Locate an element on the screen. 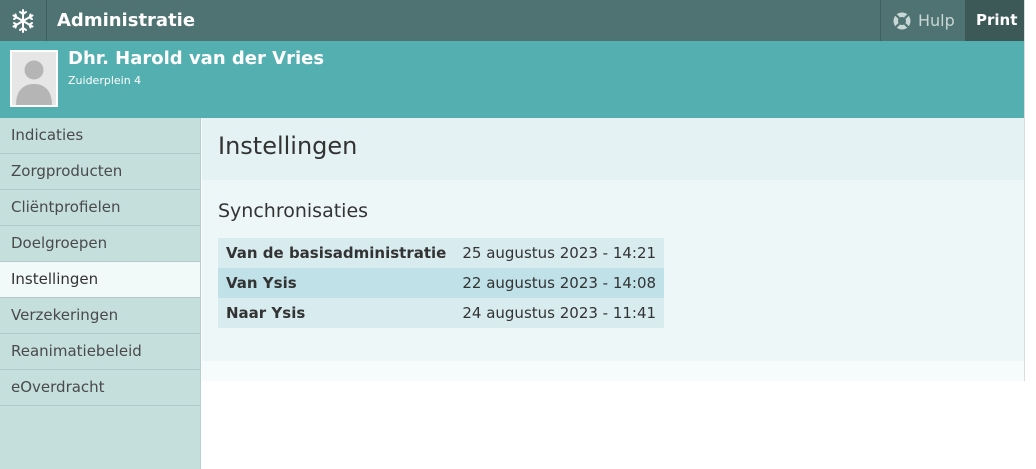 The height and width of the screenshot is (469, 1036). table-row: Van Ysis 22 augustus 2023 - 14:08 is located at coordinates (441, 283).